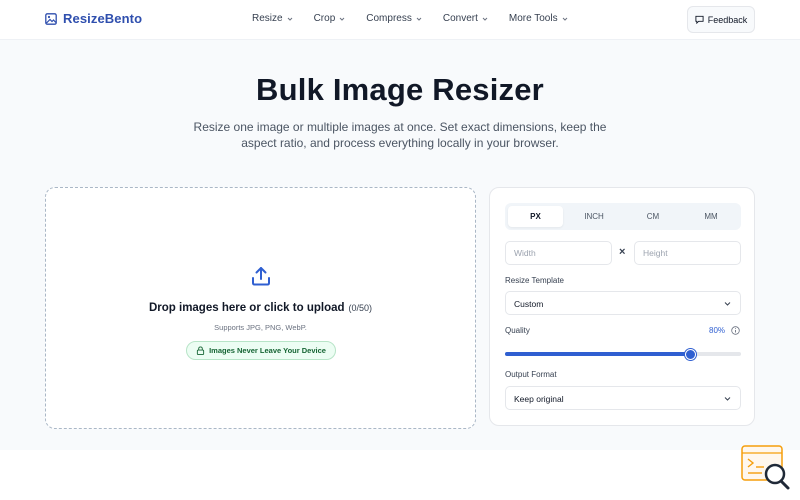 The height and width of the screenshot is (500, 800). Describe the element at coordinates (533, 18) in the screenshot. I see `nav-label: More Tools` at that location.